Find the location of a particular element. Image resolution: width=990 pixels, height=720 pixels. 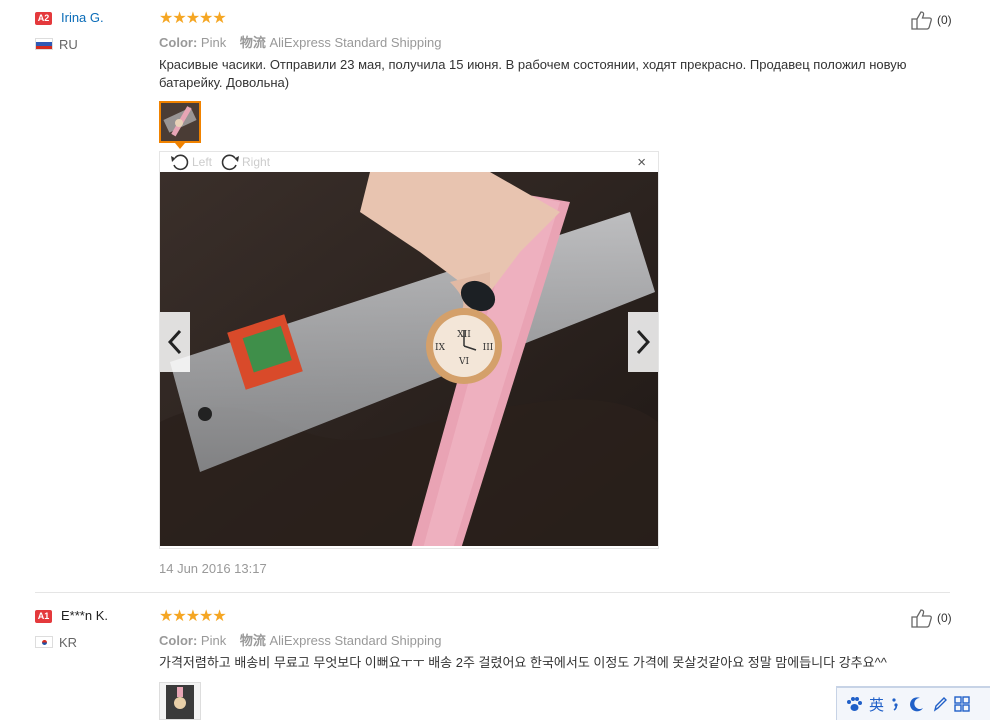

review-divider is located at coordinates (492, 592).